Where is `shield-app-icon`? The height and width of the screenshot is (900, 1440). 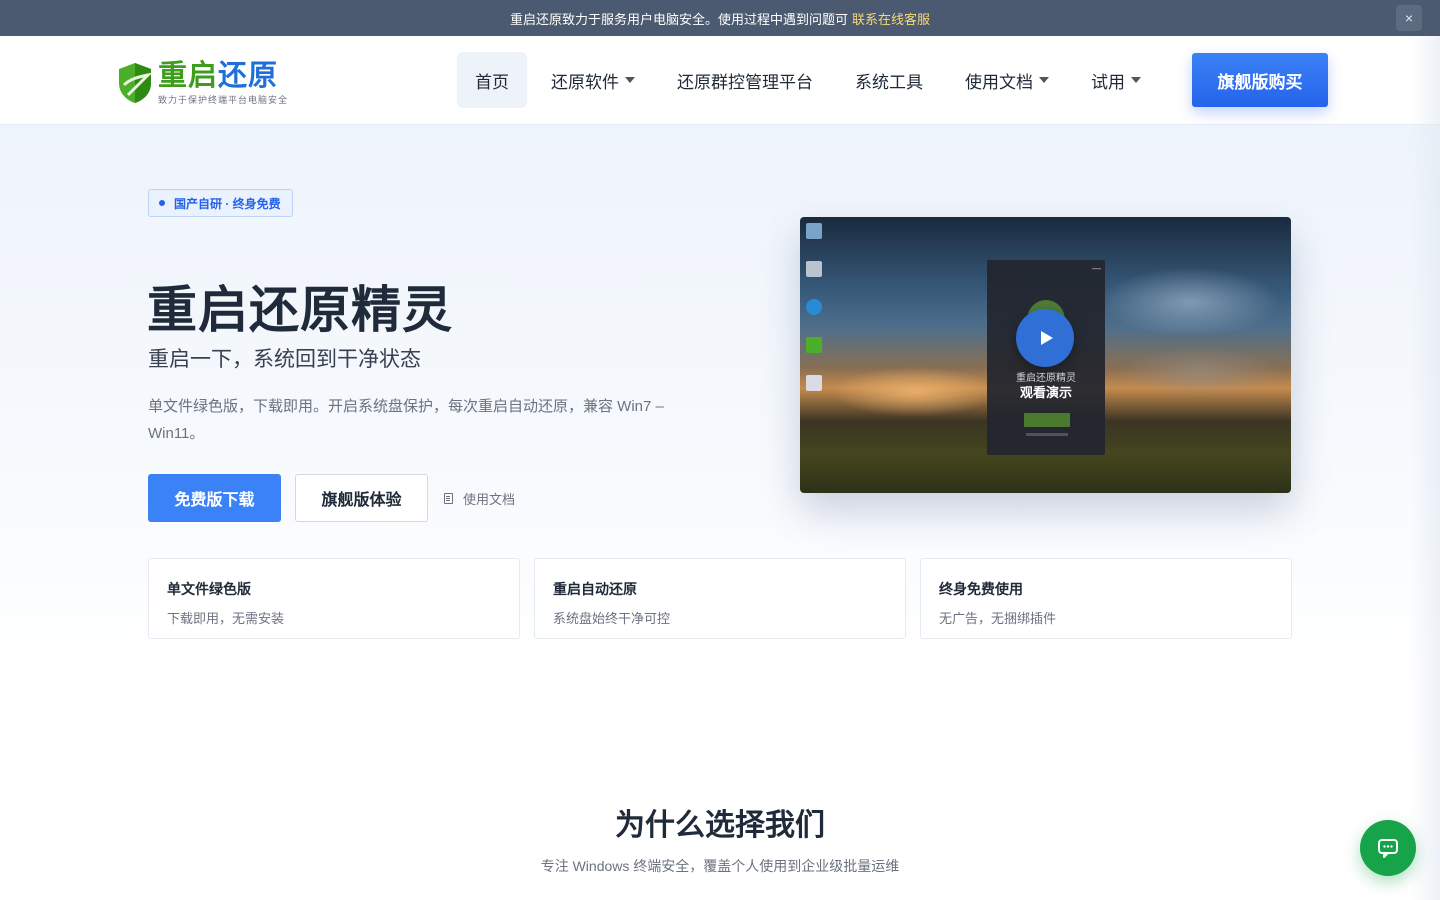 shield-app-icon is located at coordinates (814, 345).